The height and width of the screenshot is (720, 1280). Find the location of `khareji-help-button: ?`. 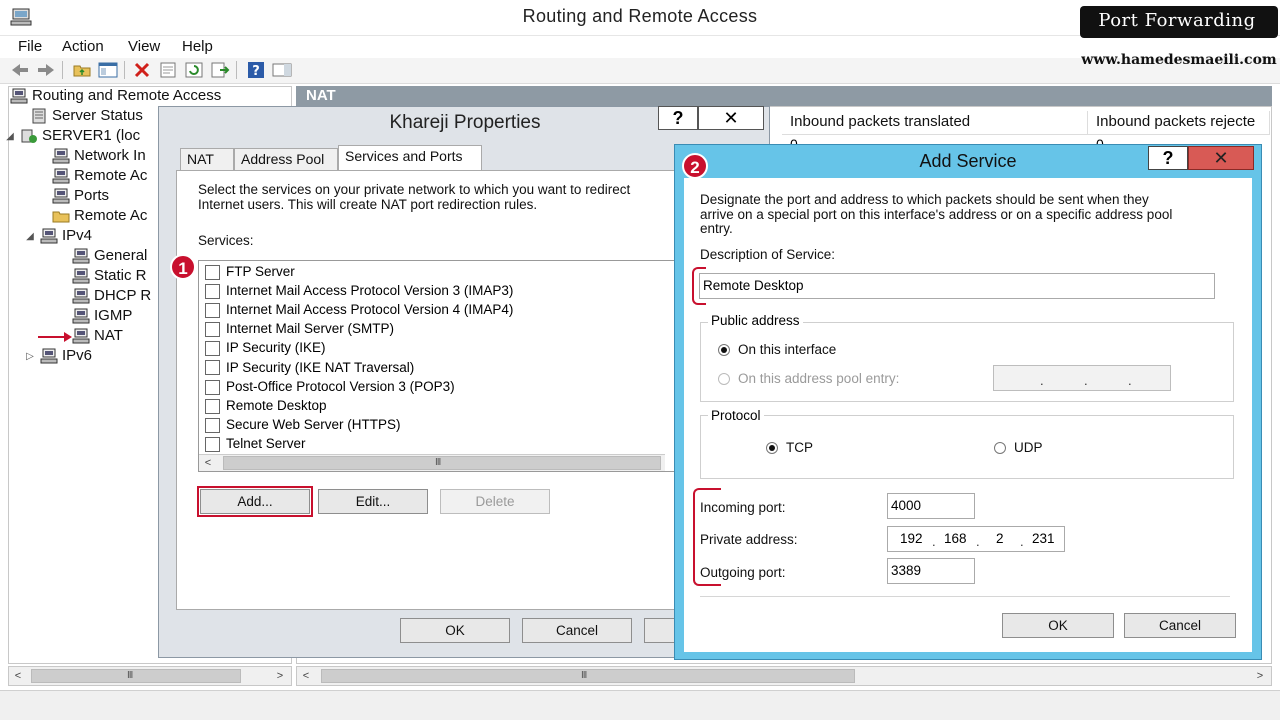

khareji-help-button: ? is located at coordinates (678, 118).